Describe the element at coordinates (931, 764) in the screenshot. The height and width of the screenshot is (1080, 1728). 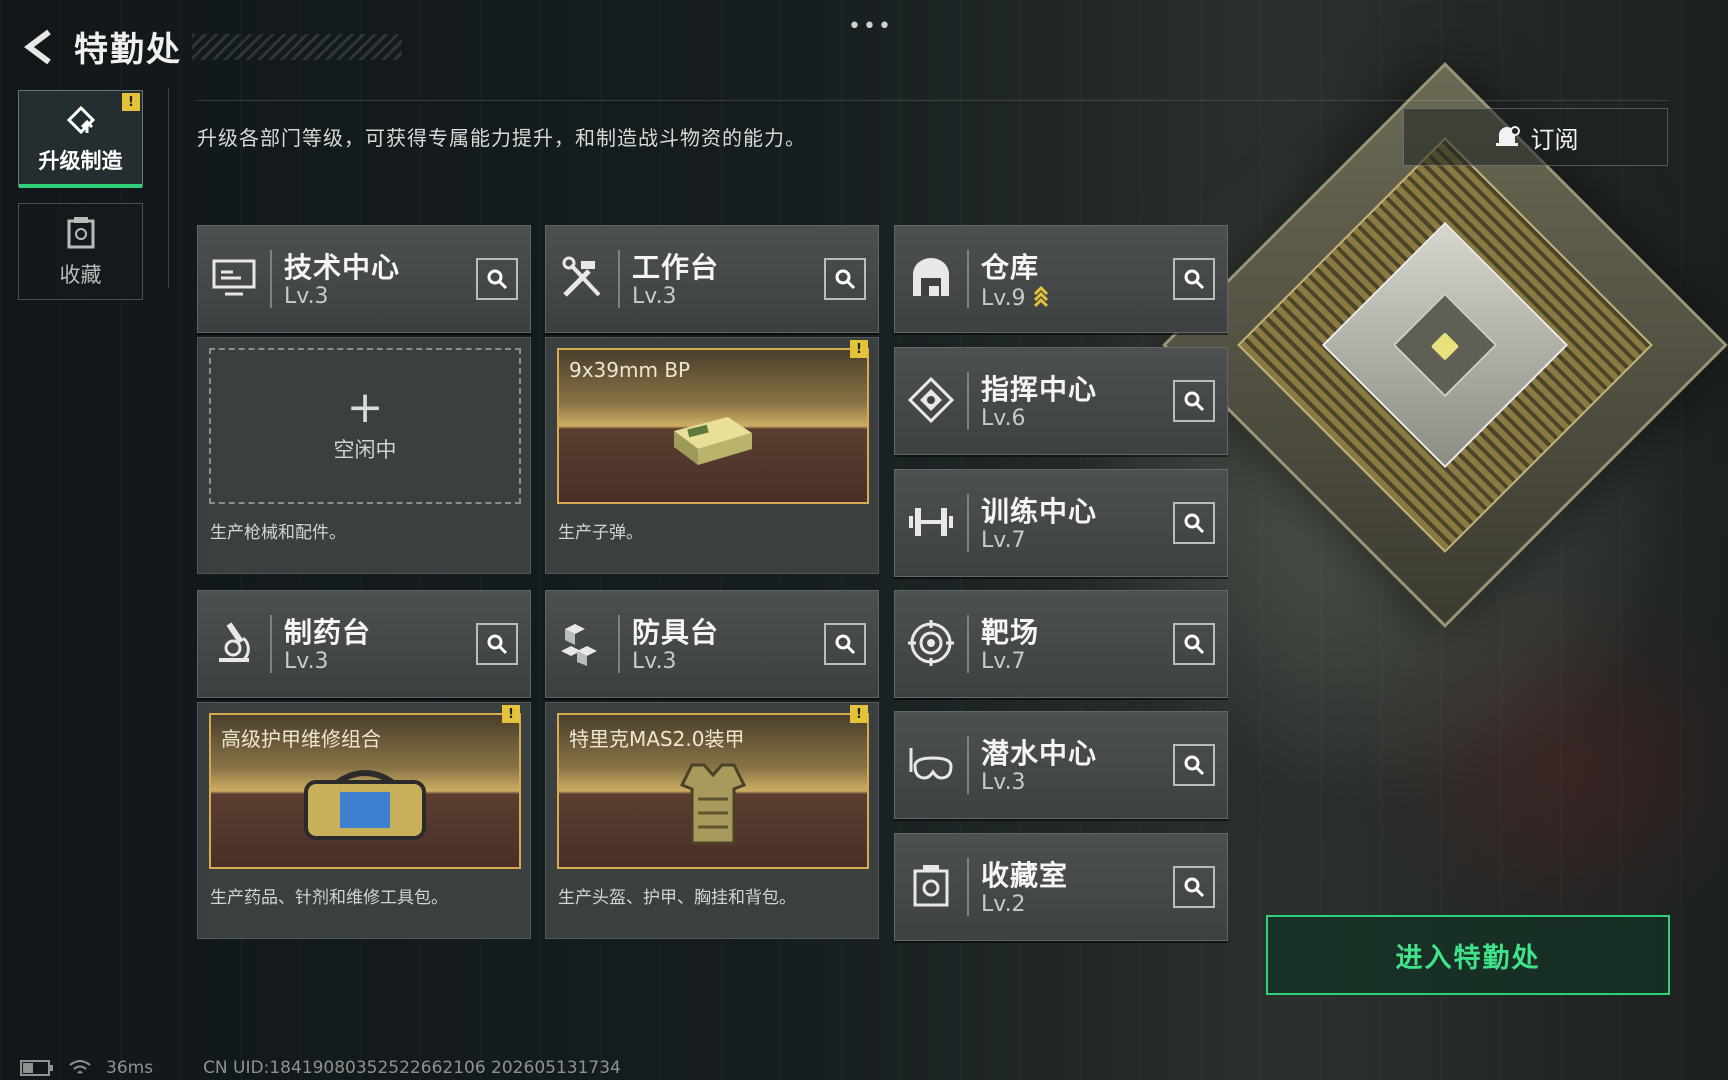
I see `diving-mask-icon` at that location.